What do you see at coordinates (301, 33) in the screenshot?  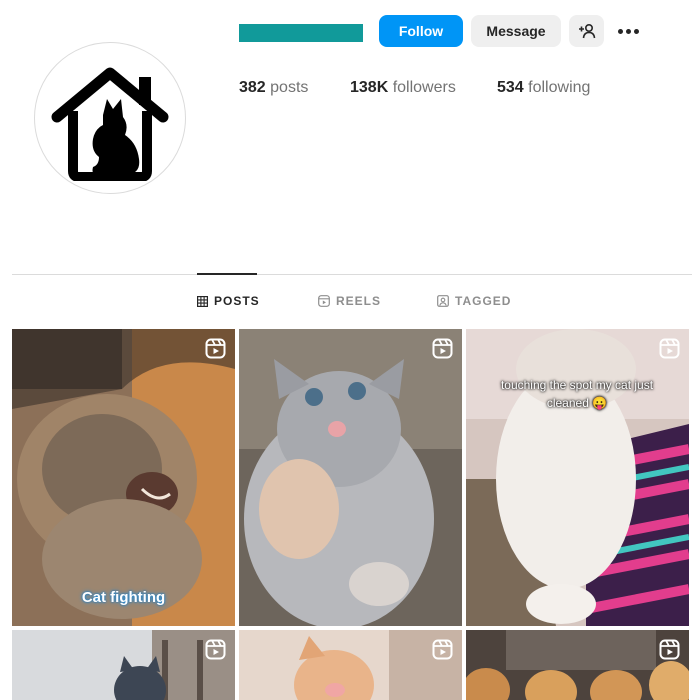 I see `username-redacted` at bounding box center [301, 33].